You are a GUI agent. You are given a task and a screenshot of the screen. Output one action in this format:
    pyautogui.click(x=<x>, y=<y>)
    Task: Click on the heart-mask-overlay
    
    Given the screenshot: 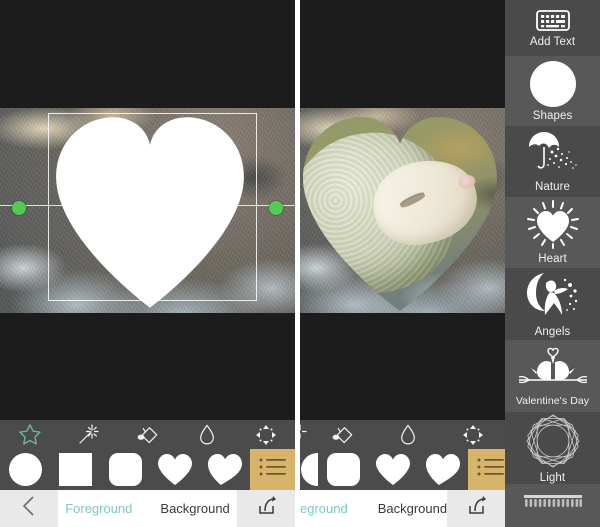 What is the action you would take?
    pyautogui.click(x=150, y=210)
    